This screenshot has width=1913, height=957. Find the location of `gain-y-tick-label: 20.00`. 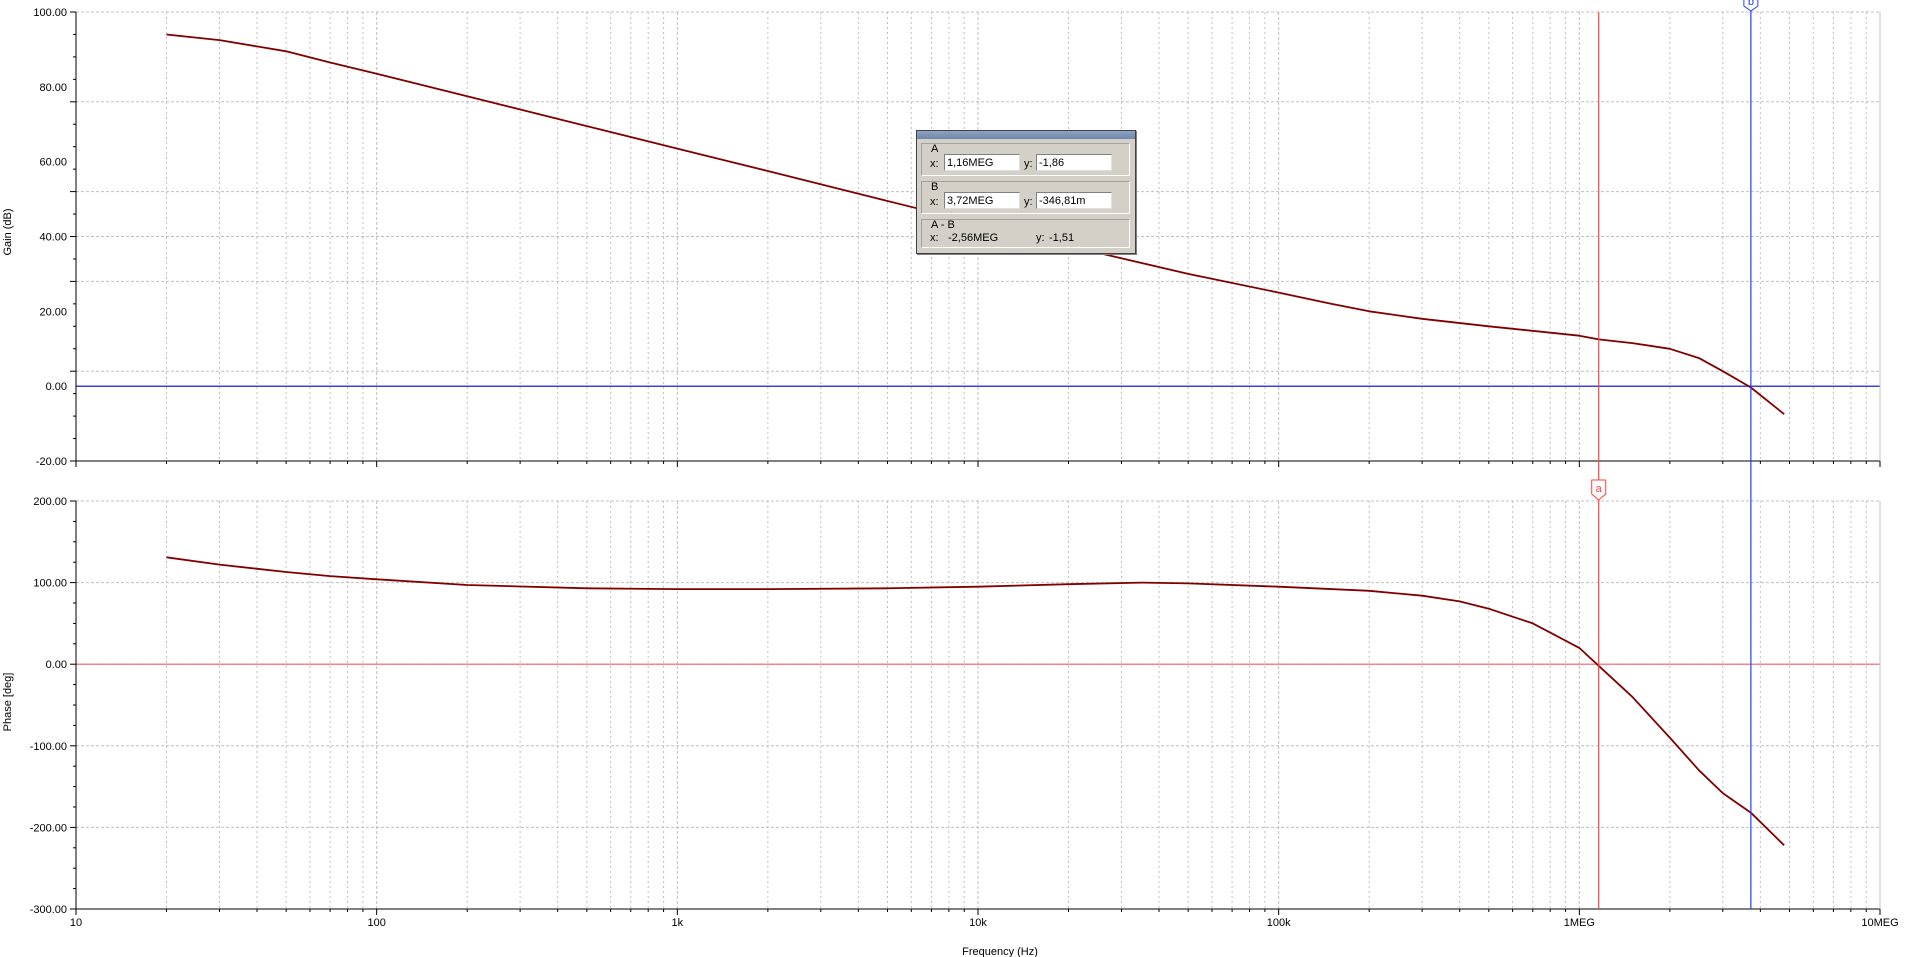

gain-y-tick-label: 20.00 is located at coordinates (53, 312).